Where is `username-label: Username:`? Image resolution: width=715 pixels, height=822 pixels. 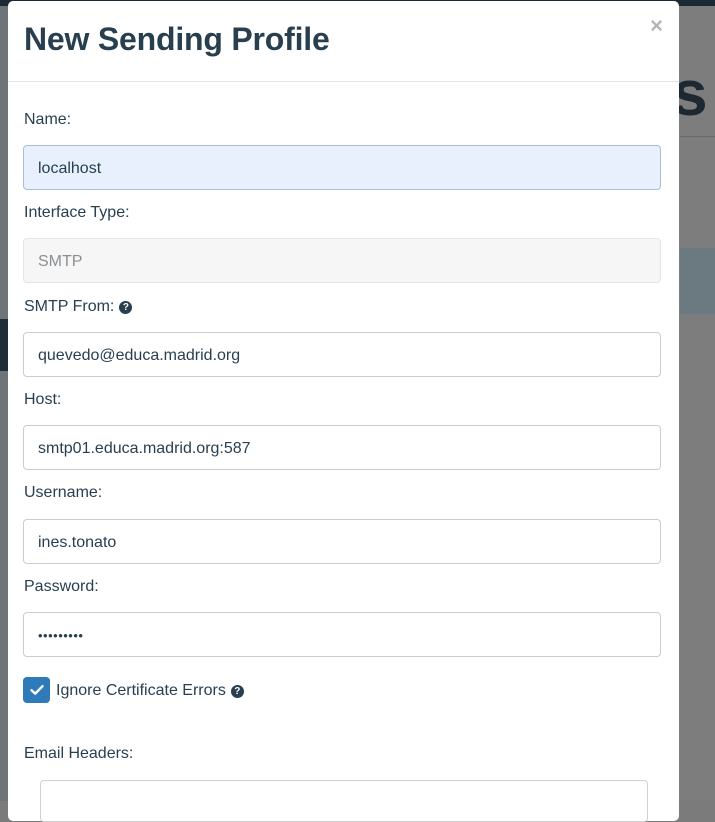 username-label: Username: is located at coordinates (63, 493).